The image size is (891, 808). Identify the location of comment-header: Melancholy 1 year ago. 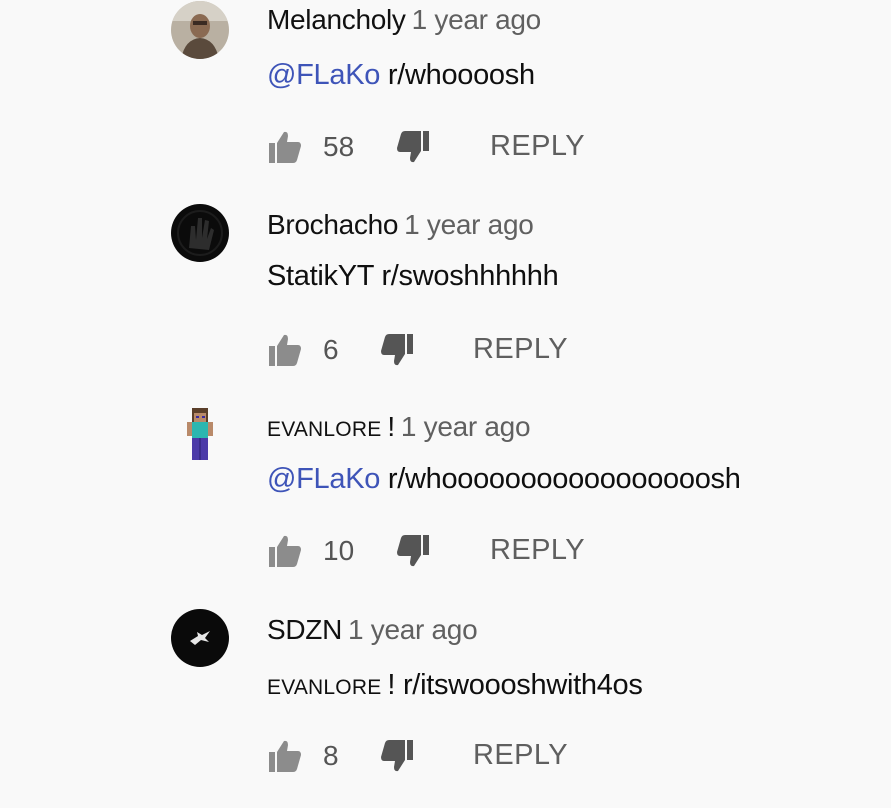
(404, 20).